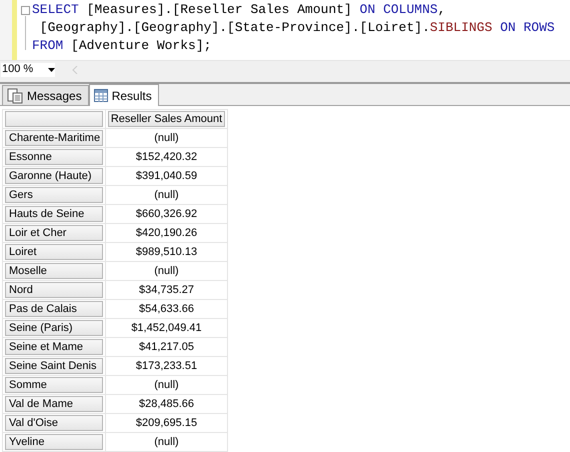 Image resolution: width=570 pixels, height=452 pixels. I want to click on table-cell: $173,233.51, so click(167, 366).